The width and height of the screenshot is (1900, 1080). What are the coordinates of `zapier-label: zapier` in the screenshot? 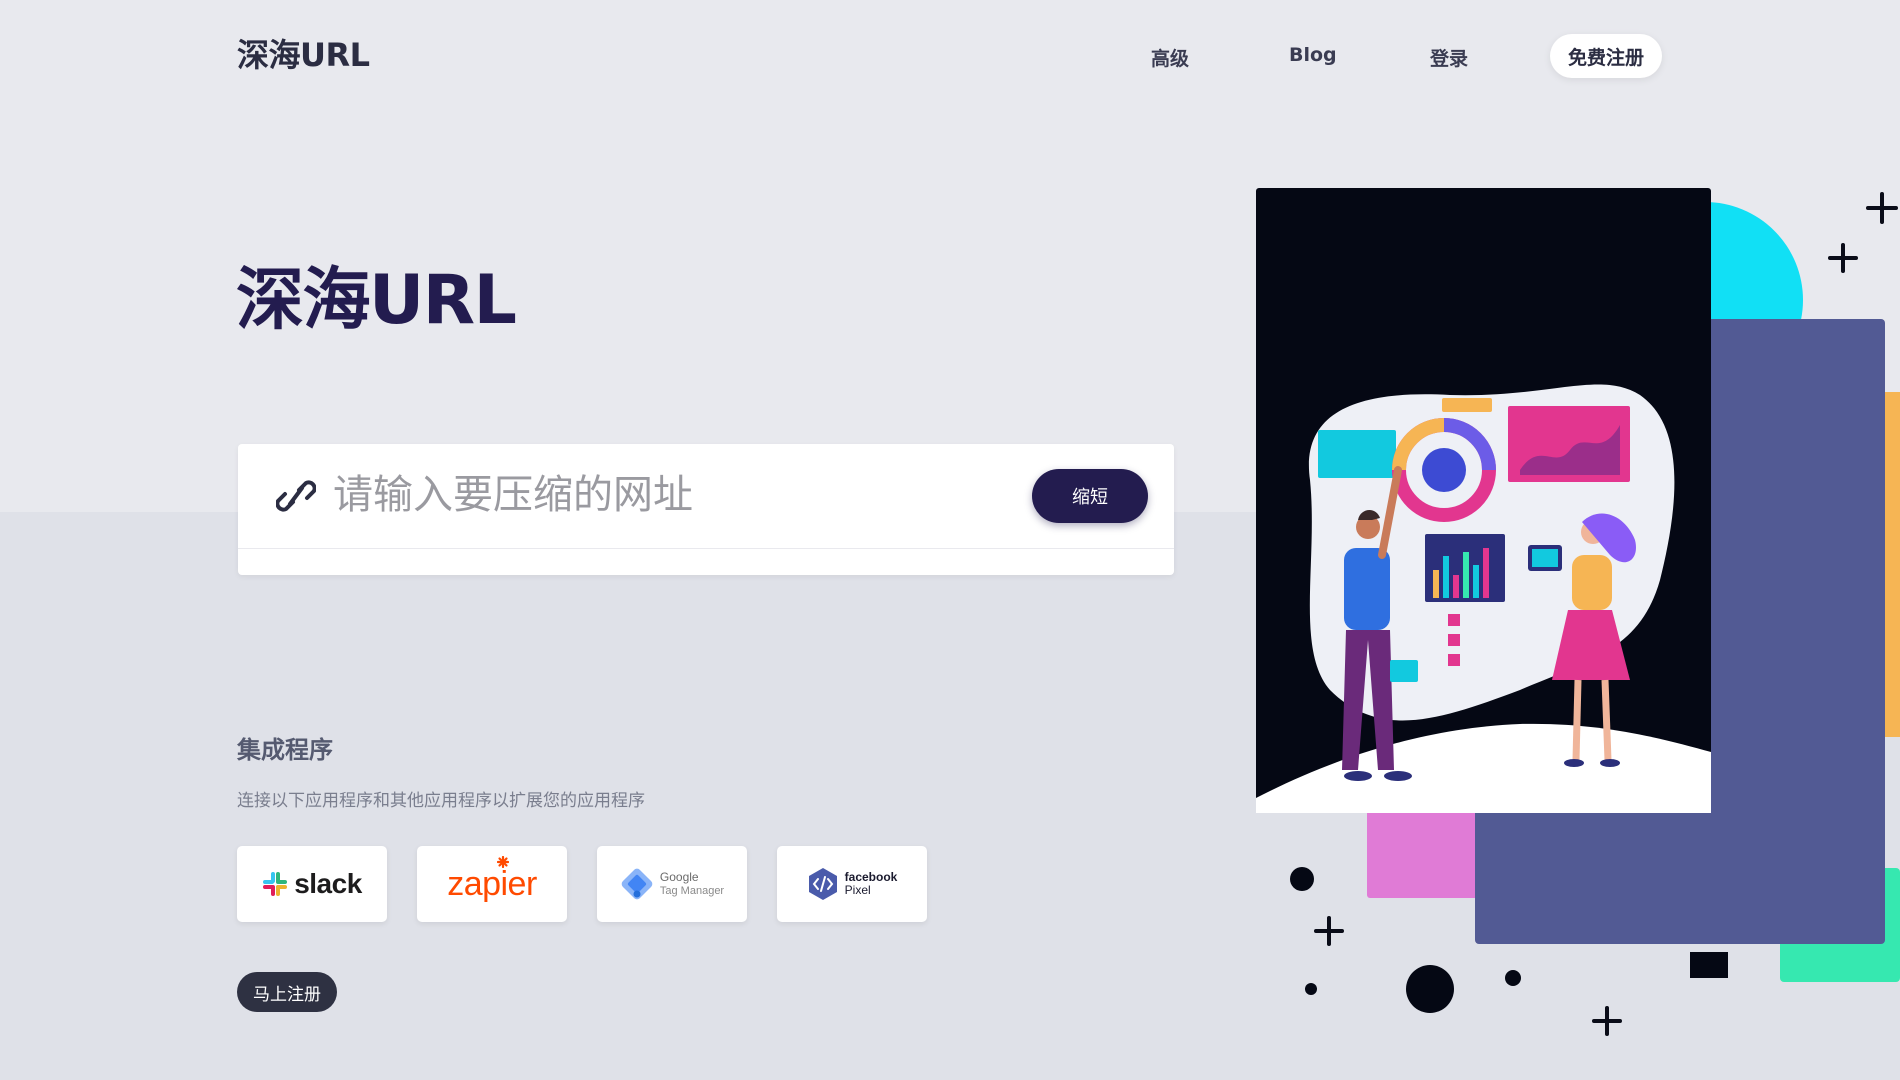 It's located at (492, 883).